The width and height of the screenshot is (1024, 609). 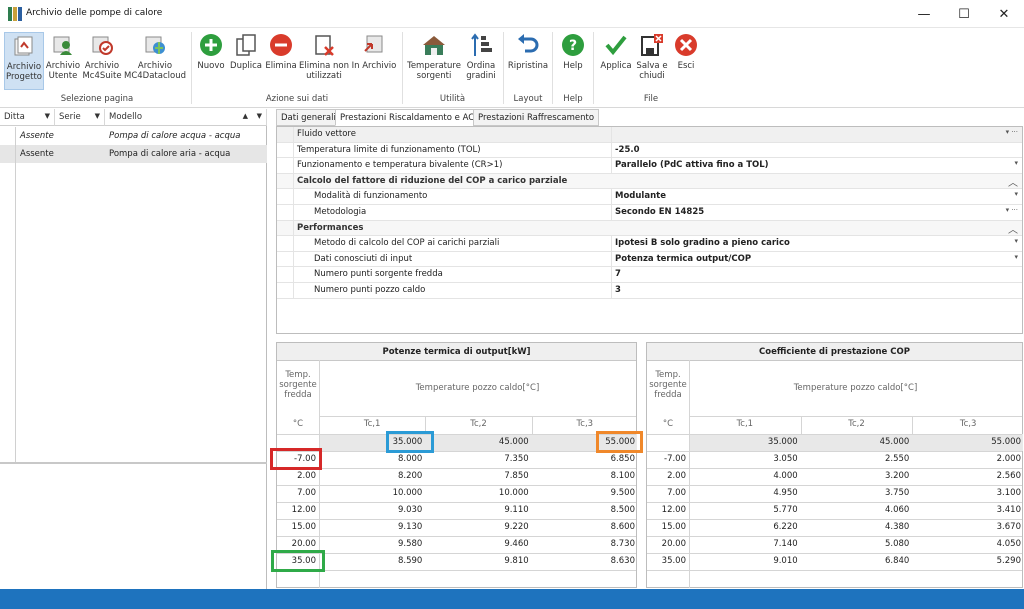 What do you see at coordinates (372, 459) in the screenshot?
I see `value-cell: 8.000` at bounding box center [372, 459].